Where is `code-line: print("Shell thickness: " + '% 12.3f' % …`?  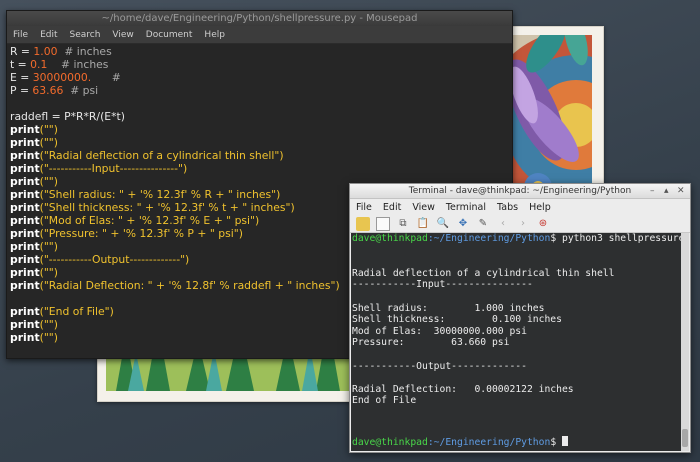 code-line: print("Shell thickness: " + '% 12.3f' % … is located at coordinates (152, 207).